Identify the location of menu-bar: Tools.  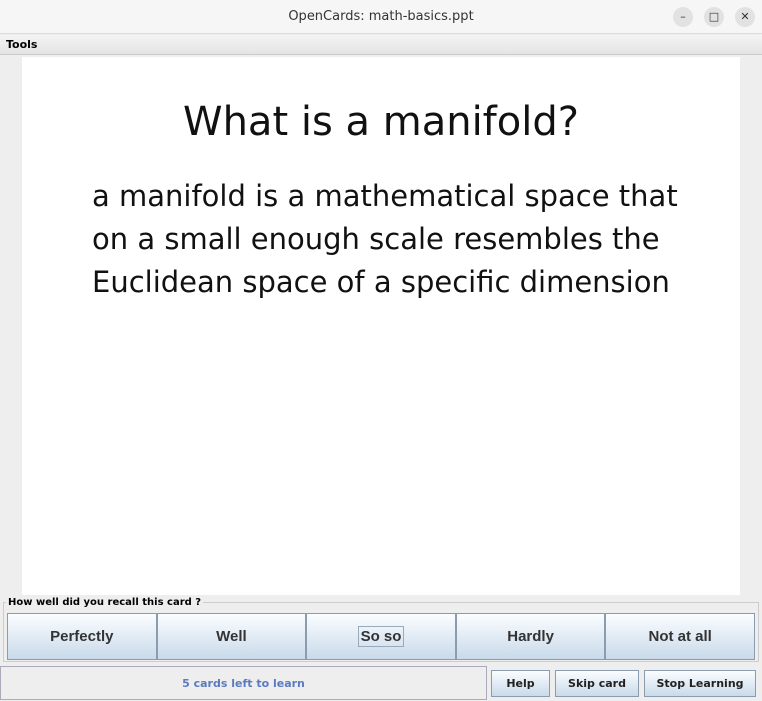
(381, 45).